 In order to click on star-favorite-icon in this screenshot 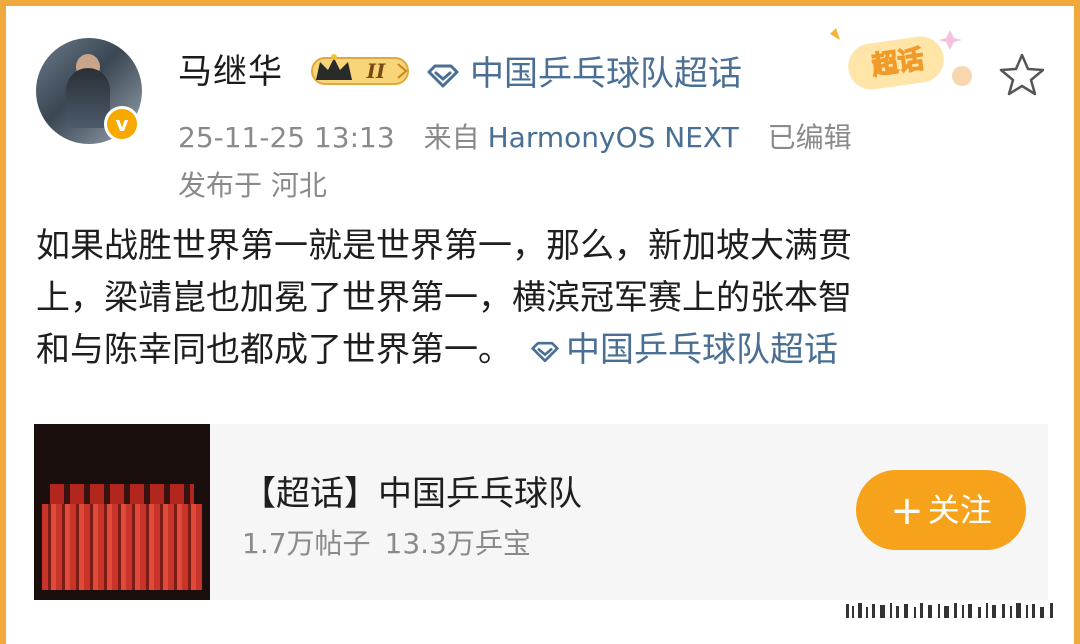, I will do `click(1022, 74)`.